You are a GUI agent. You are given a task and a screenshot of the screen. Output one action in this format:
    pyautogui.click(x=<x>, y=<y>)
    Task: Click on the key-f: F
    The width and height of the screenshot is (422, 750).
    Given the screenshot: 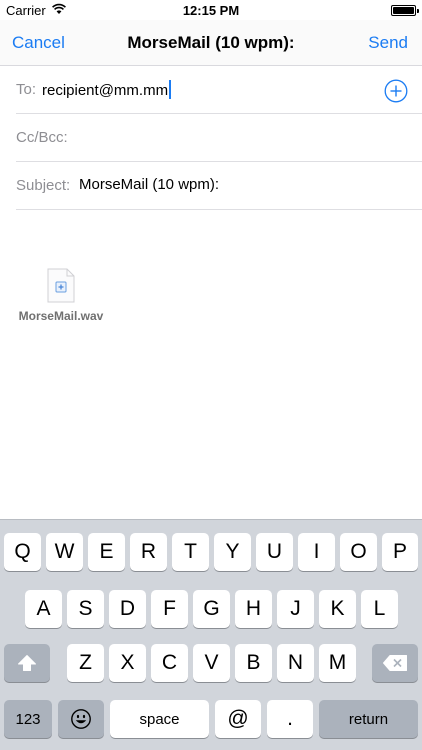 What is the action you would take?
    pyautogui.click(x=169, y=609)
    